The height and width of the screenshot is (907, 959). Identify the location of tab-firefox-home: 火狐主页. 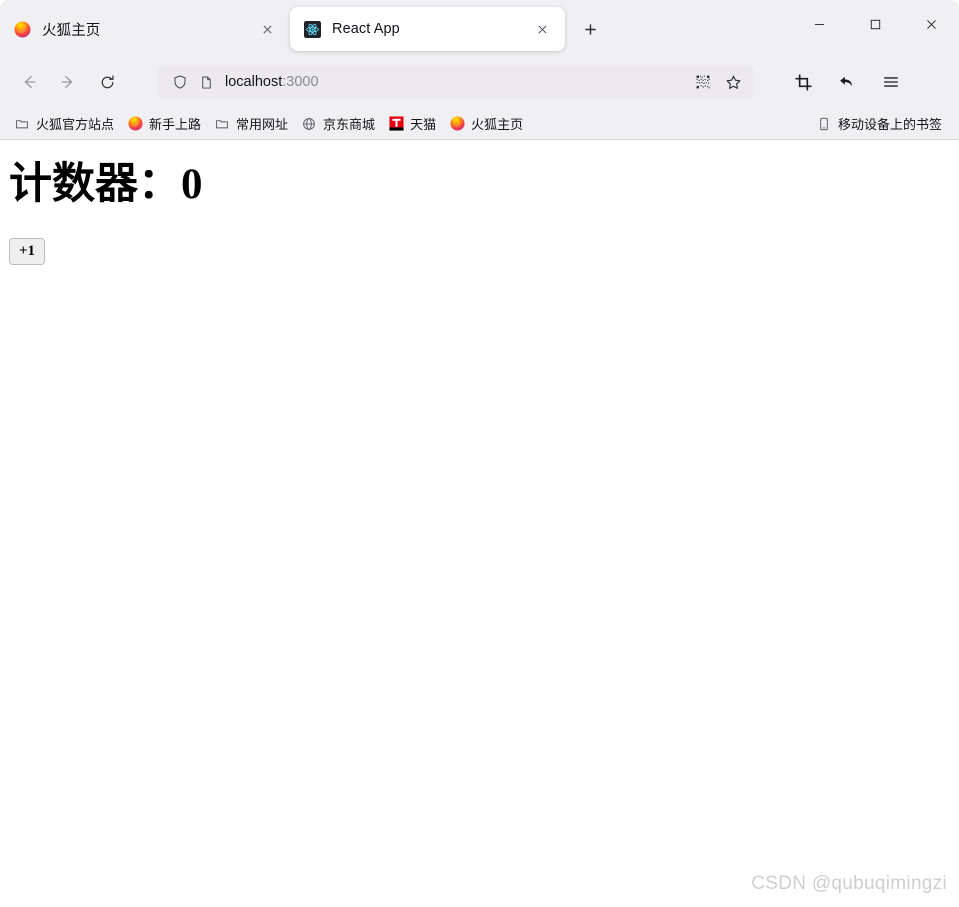
(145, 29).